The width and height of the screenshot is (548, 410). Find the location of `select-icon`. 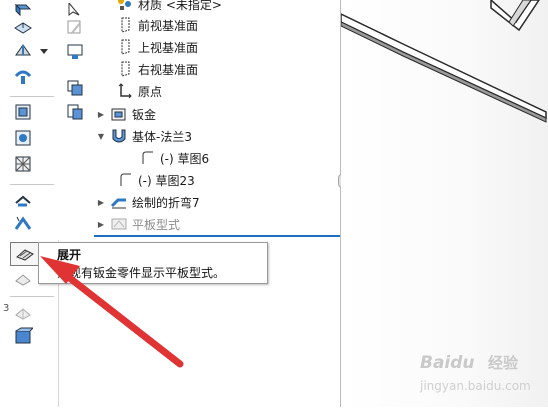

select-icon is located at coordinates (75, 10).